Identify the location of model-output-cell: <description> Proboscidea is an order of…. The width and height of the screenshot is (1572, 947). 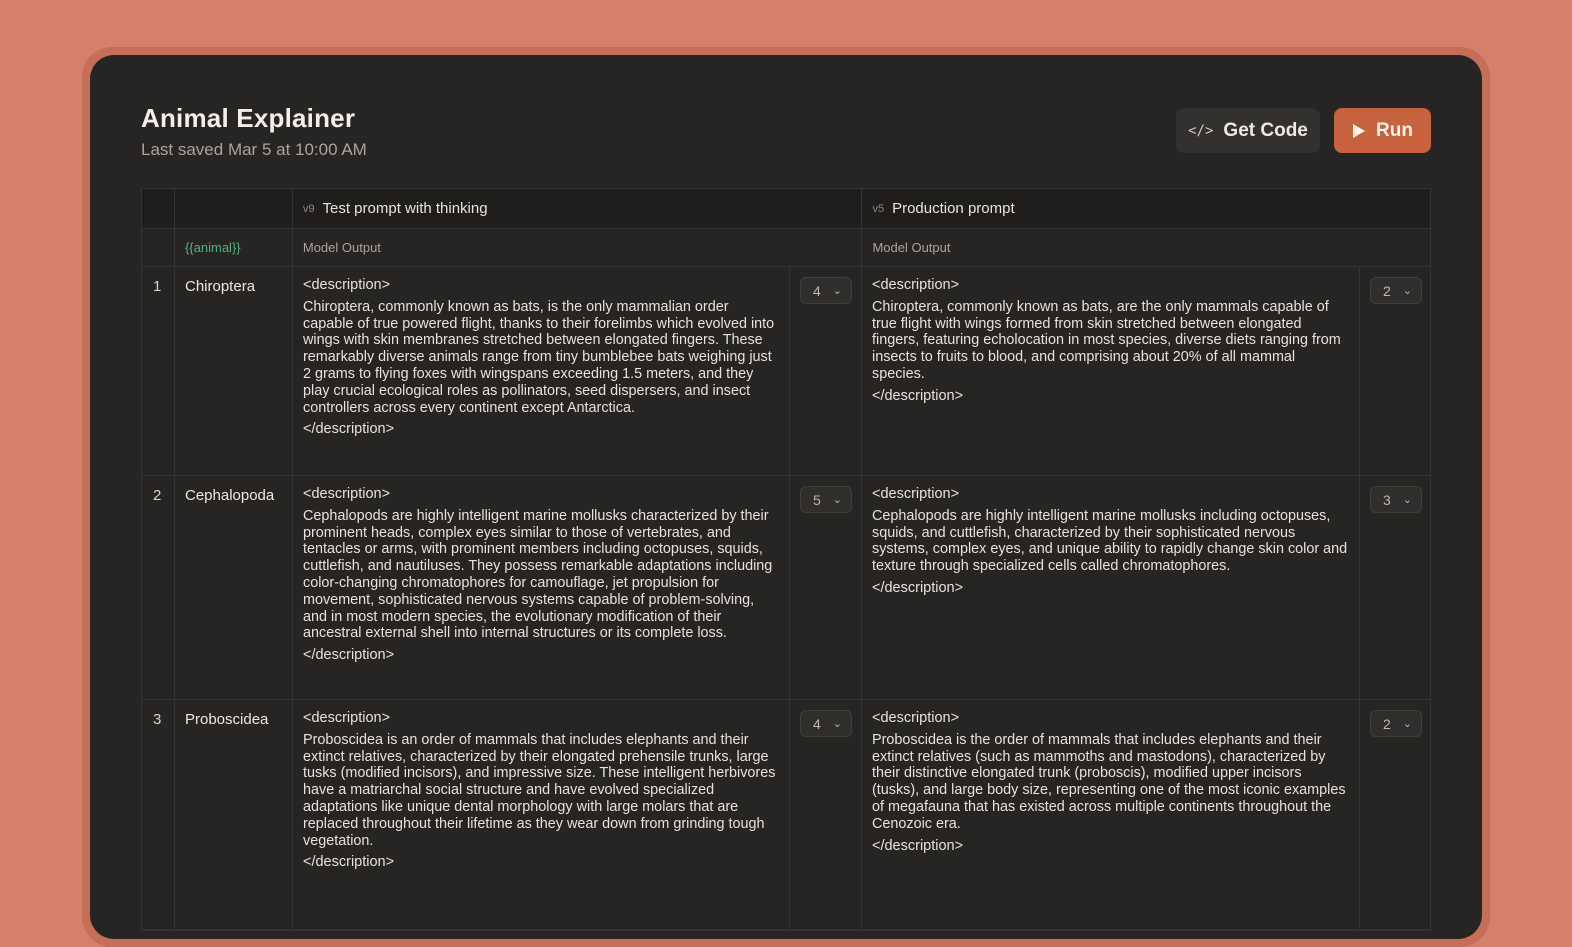
(541, 814).